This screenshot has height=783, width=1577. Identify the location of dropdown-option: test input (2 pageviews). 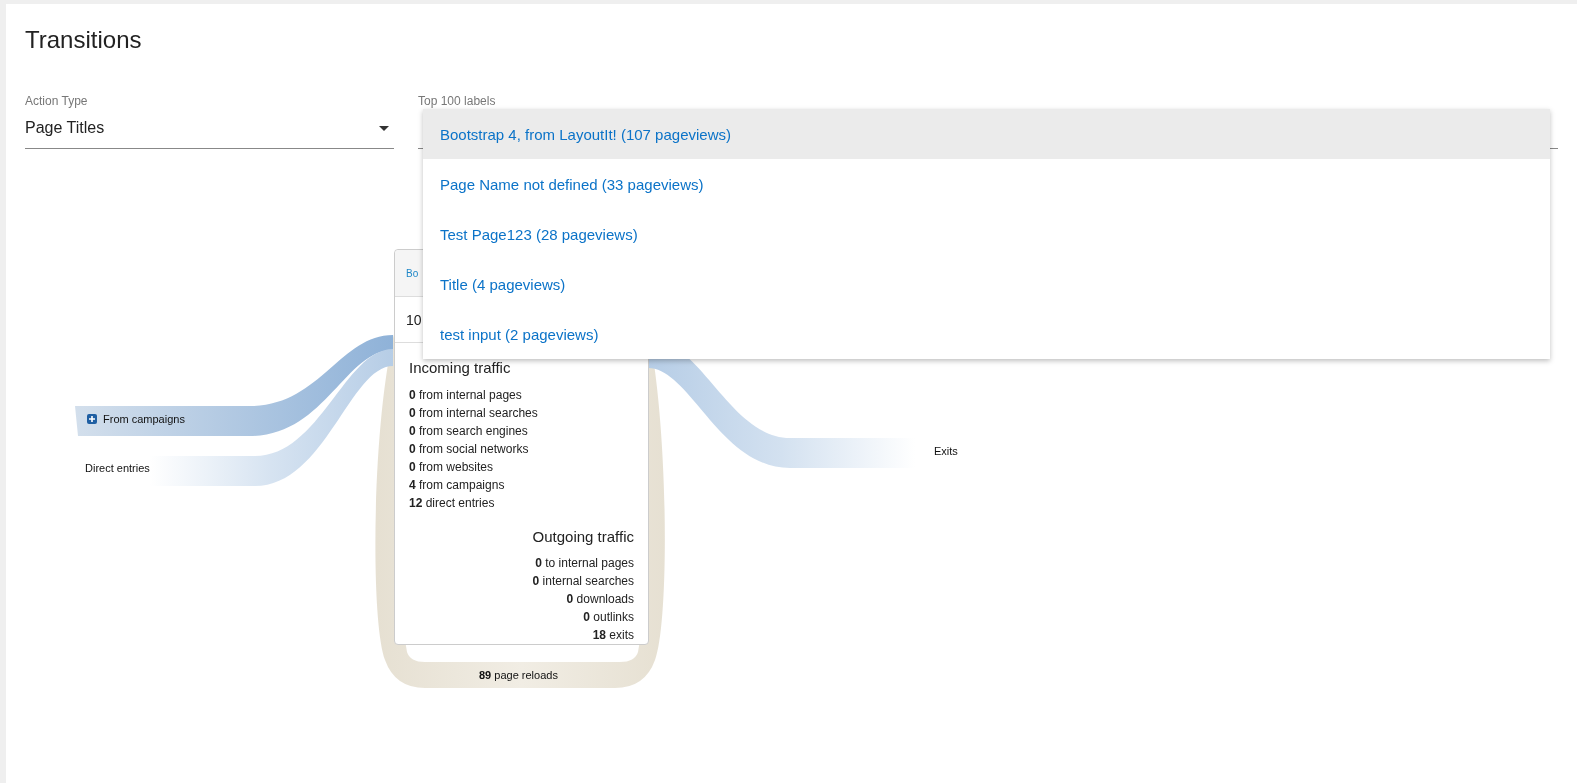
(986, 334).